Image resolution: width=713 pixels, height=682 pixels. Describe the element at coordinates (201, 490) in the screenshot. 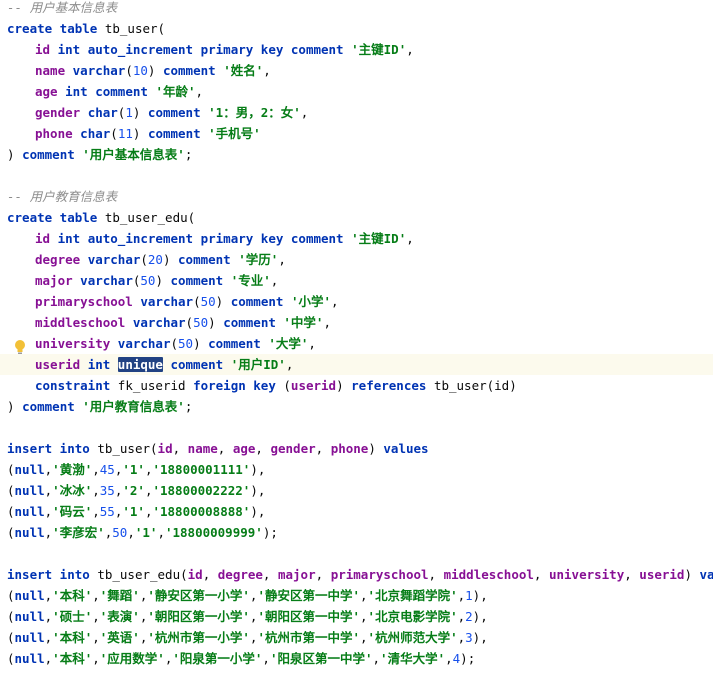

I see `code-token: '18800002222'` at that location.